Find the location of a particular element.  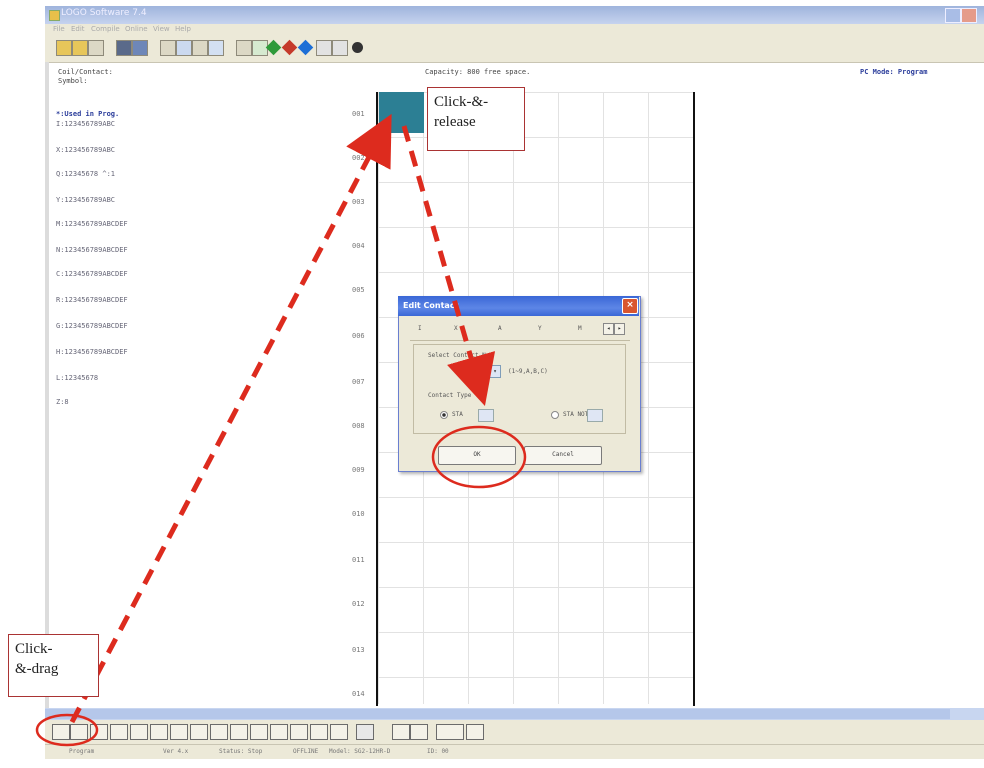

callout-line-2: &-drag is located at coordinates (37, 669).